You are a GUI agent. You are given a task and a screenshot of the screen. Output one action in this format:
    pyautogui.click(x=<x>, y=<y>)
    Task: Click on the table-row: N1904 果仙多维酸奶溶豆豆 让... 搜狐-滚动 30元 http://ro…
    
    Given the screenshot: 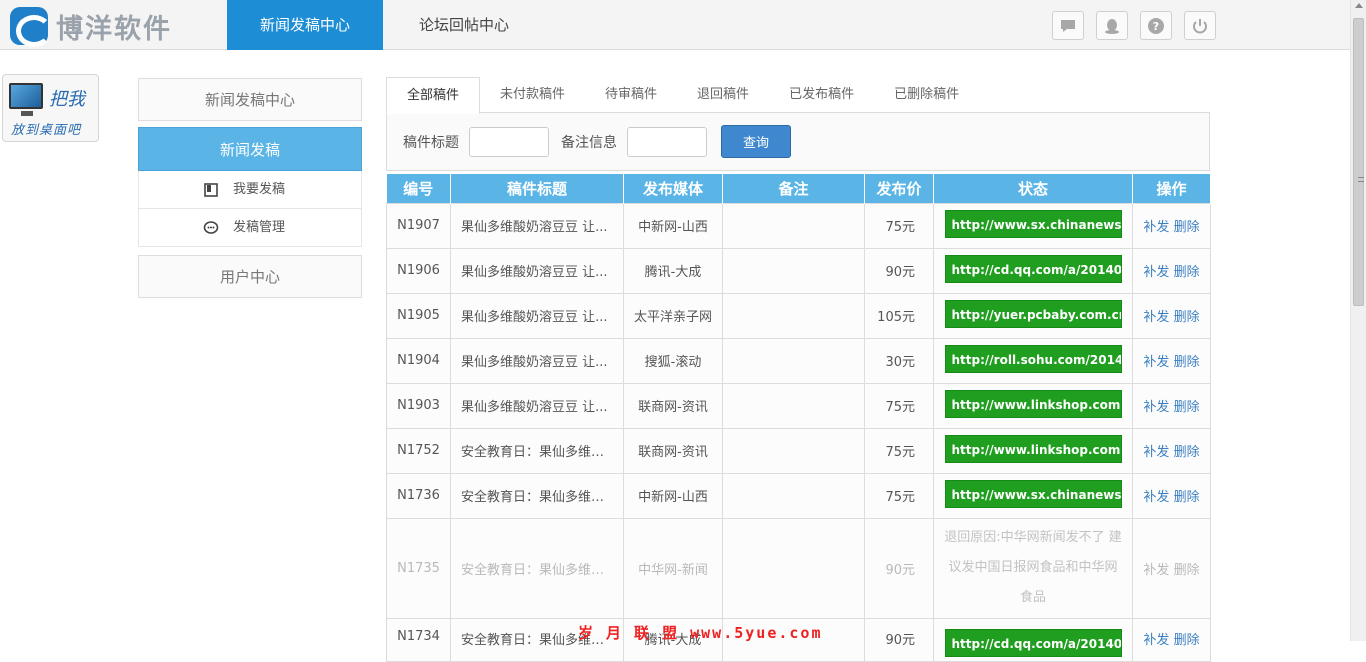 What is the action you would take?
    pyautogui.click(x=798, y=360)
    